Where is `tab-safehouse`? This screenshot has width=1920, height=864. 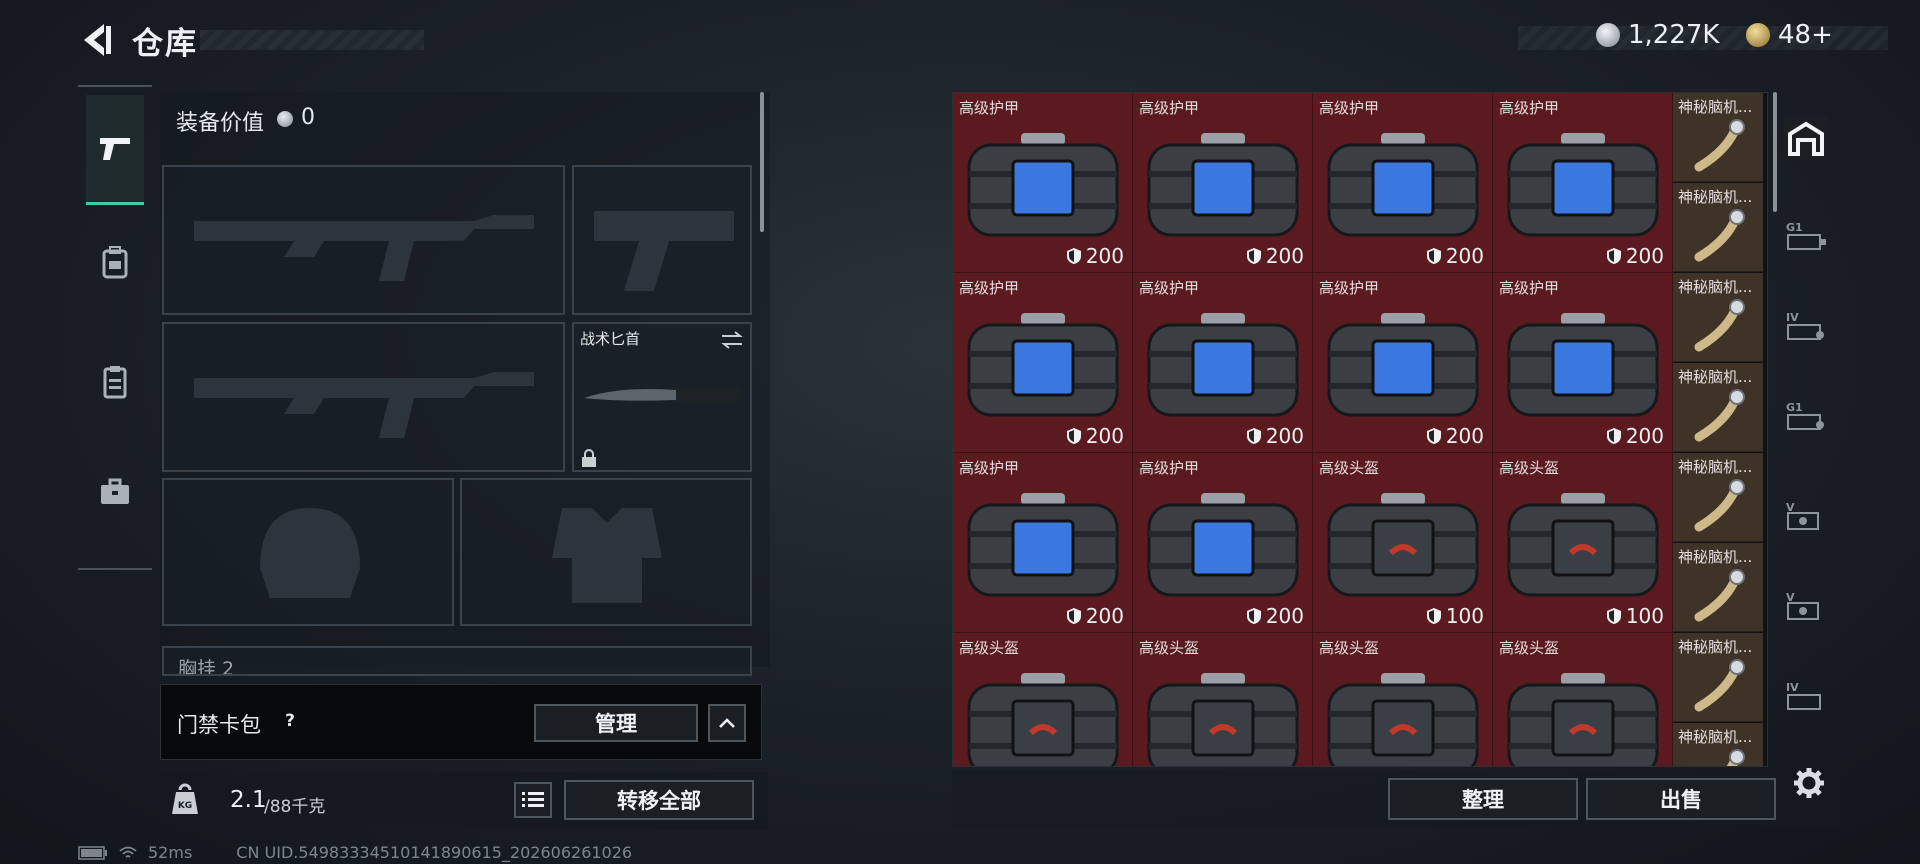 tab-safehouse is located at coordinates (1806, 138).